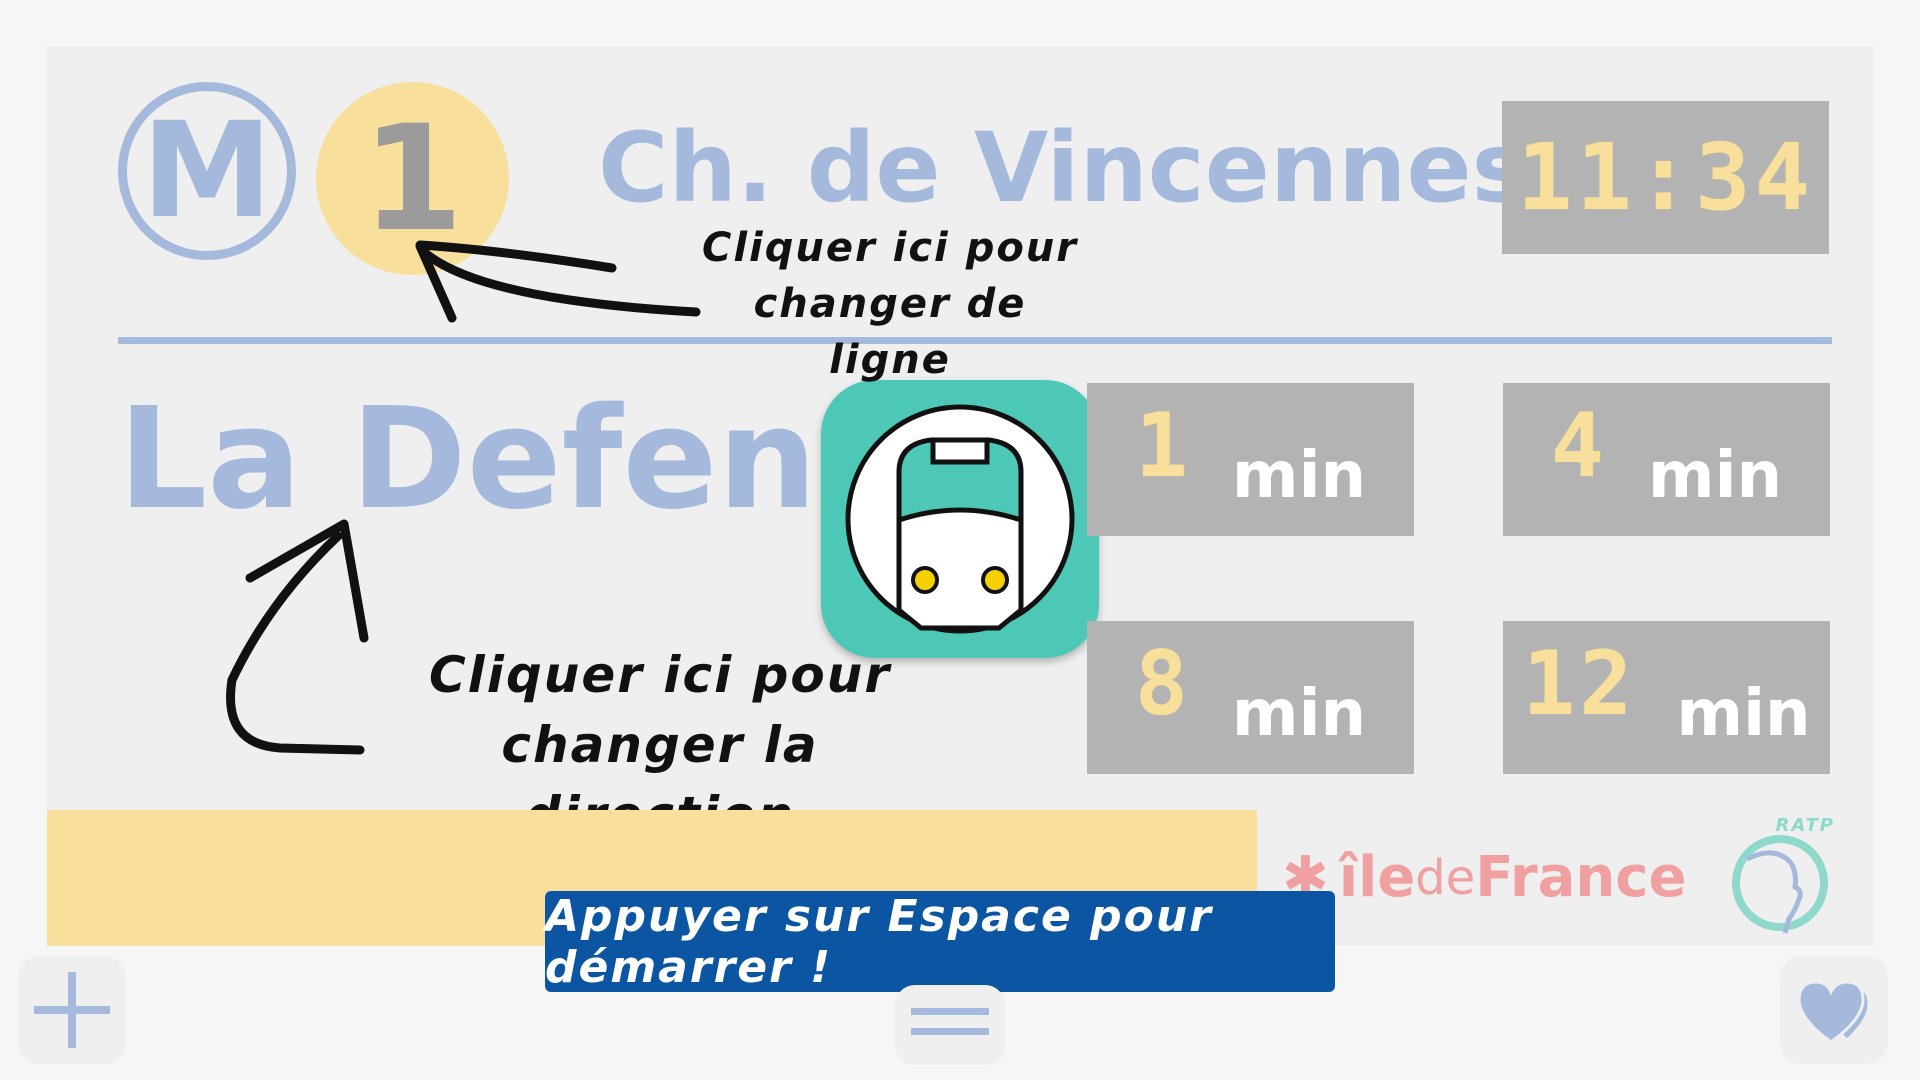 The image size is (1920, 1080). Describe the element at coordinates (890, 332) in the screenshot. I see `line-hint-text: changer de ligne` at that location.